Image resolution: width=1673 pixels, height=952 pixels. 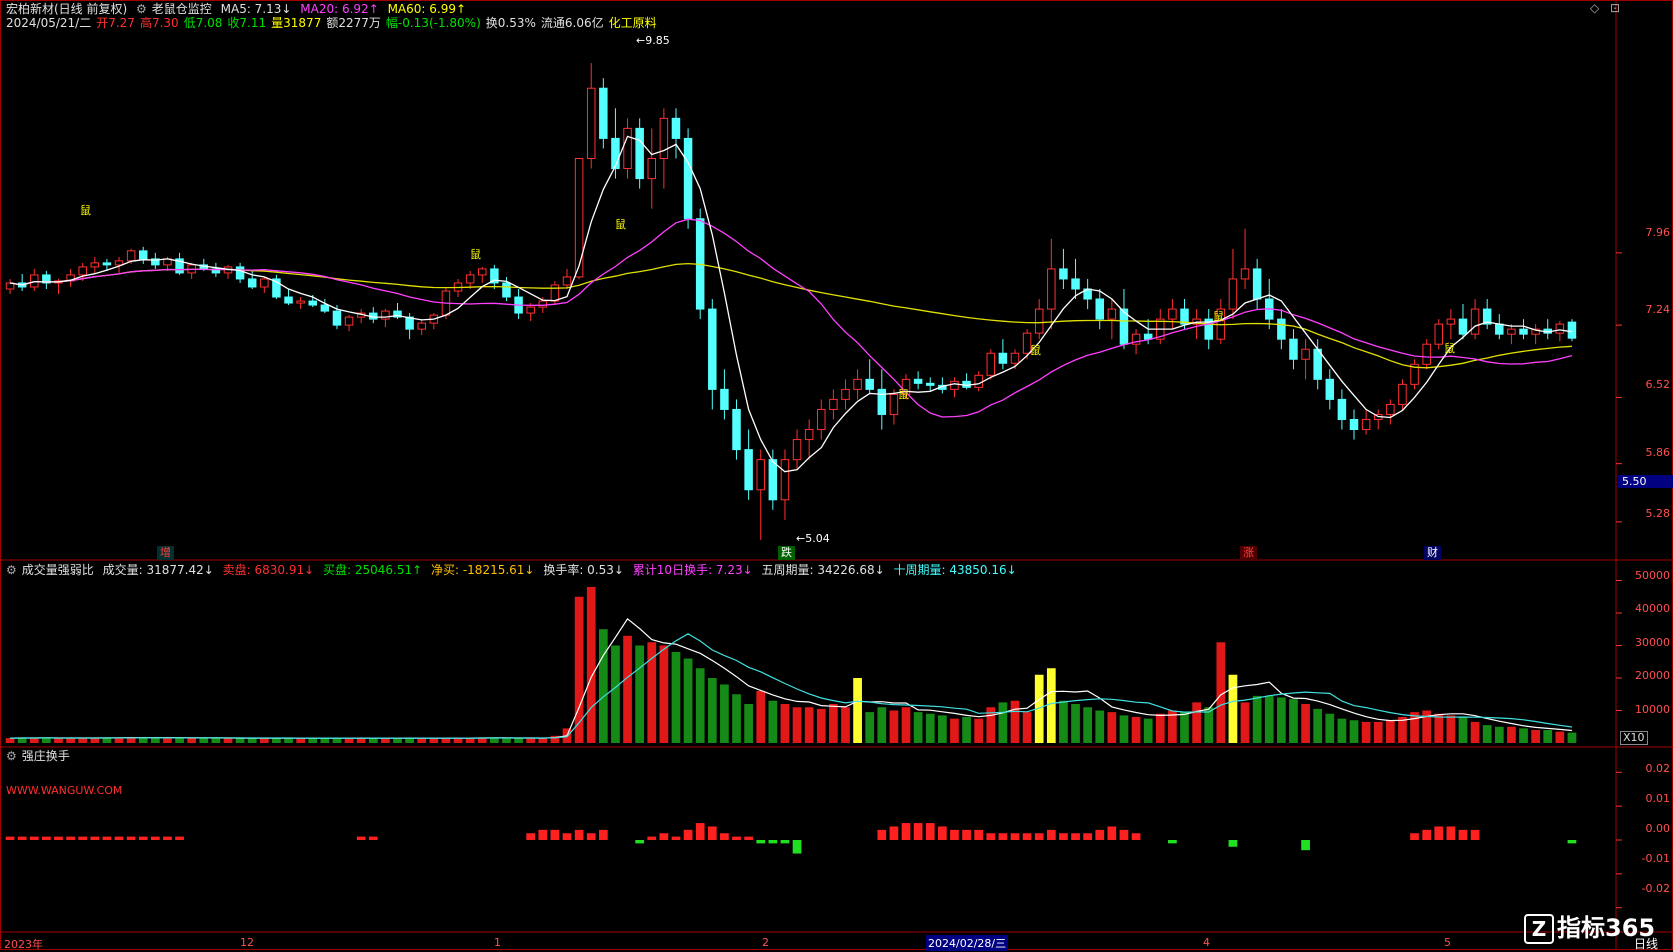 What do you see at coordinates (182, 9) in the screenshot?
I see `indicator-name: 老鼠仓监控` at bounding box center [182, 9].